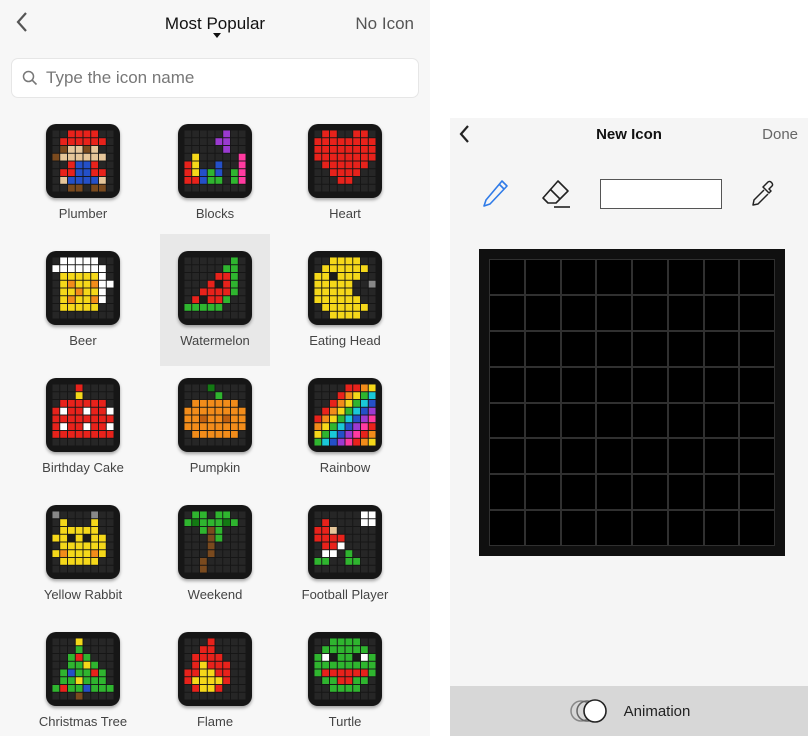 Image resolution: width=808 pixels, height=747 pixels. What do you see at coordinates (215, 669) in the screenshot?
I see `flame-icon` at bounding box center [215, 669].